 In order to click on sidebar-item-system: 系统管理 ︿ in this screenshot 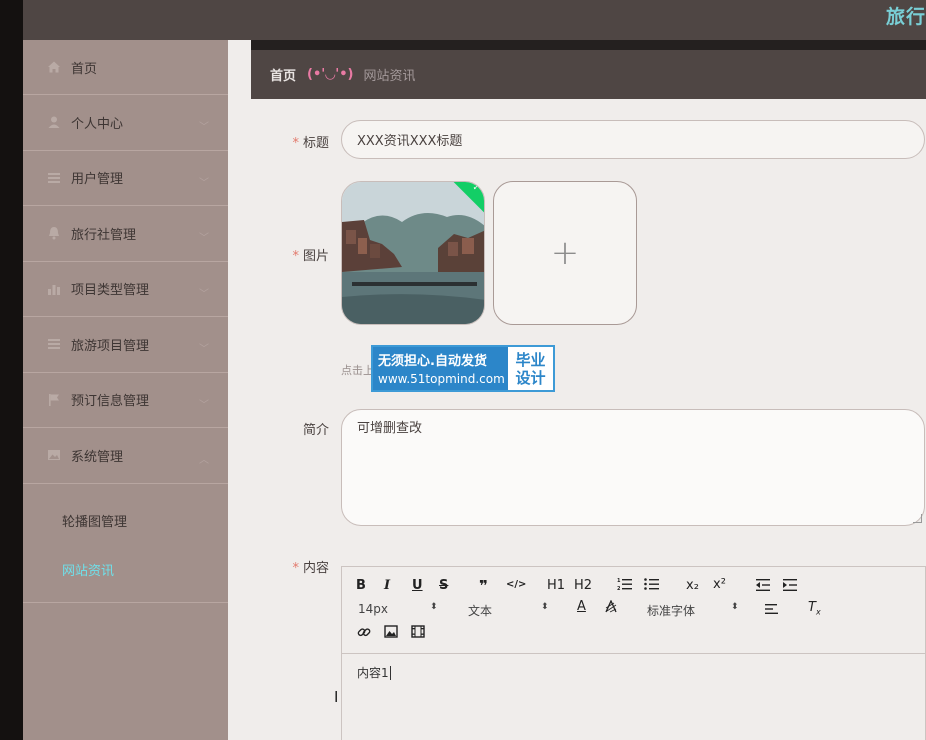, I will do `click(125, 456)`.